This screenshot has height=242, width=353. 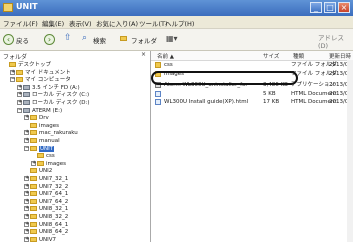 What do you see at coordinates (56, 87) in the screenshot?
I see `tree-item-label: 3.5 インチ FD (A:)` at bounding box center [56, 87].